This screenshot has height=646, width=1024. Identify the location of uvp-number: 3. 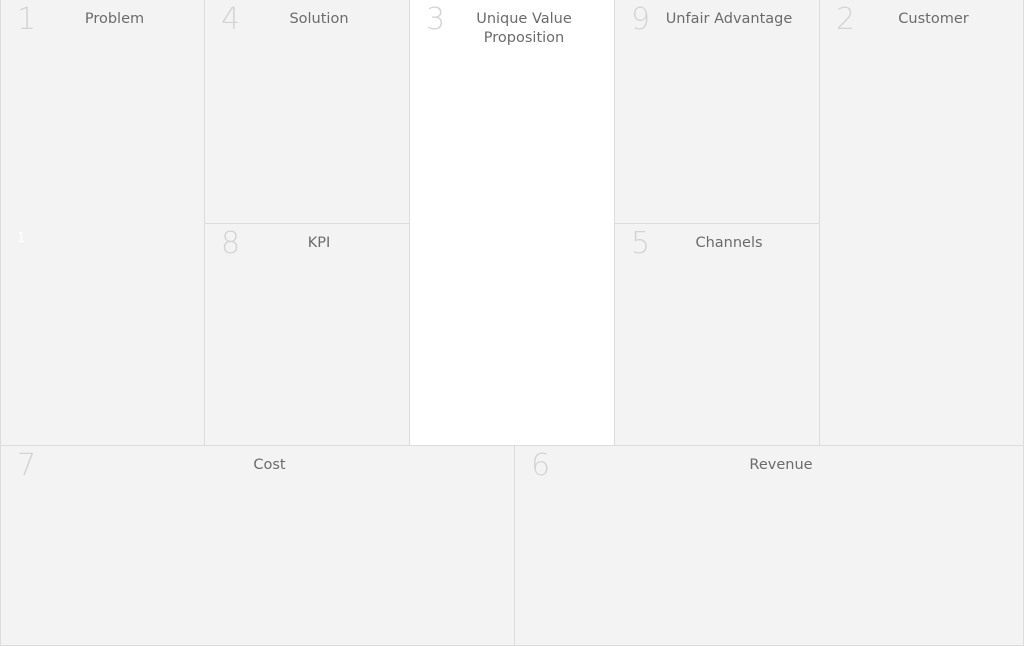
(436, 19).